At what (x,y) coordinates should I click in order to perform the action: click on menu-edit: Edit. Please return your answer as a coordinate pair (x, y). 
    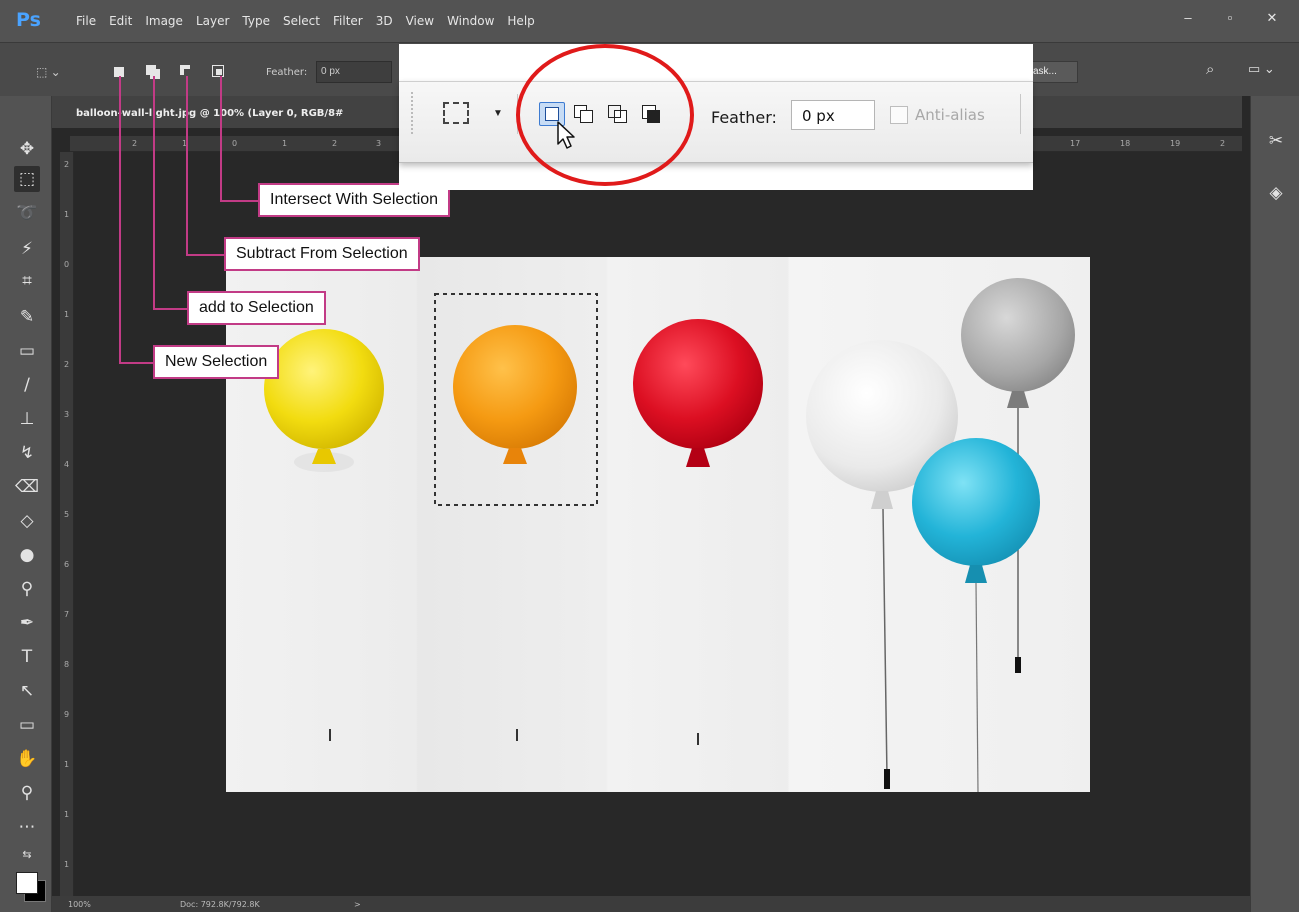
    Looking at the image, I should click on (120, 21).